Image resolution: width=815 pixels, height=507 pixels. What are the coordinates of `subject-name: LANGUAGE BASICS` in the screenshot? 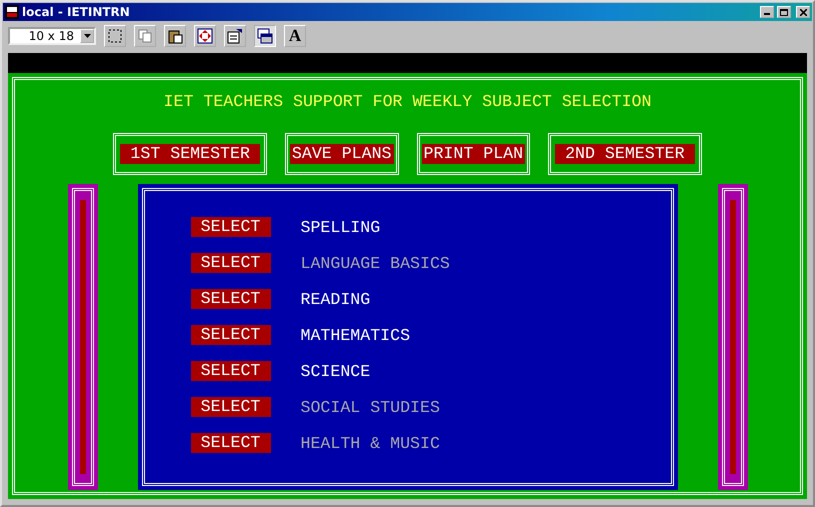 It's located at (375, 263).